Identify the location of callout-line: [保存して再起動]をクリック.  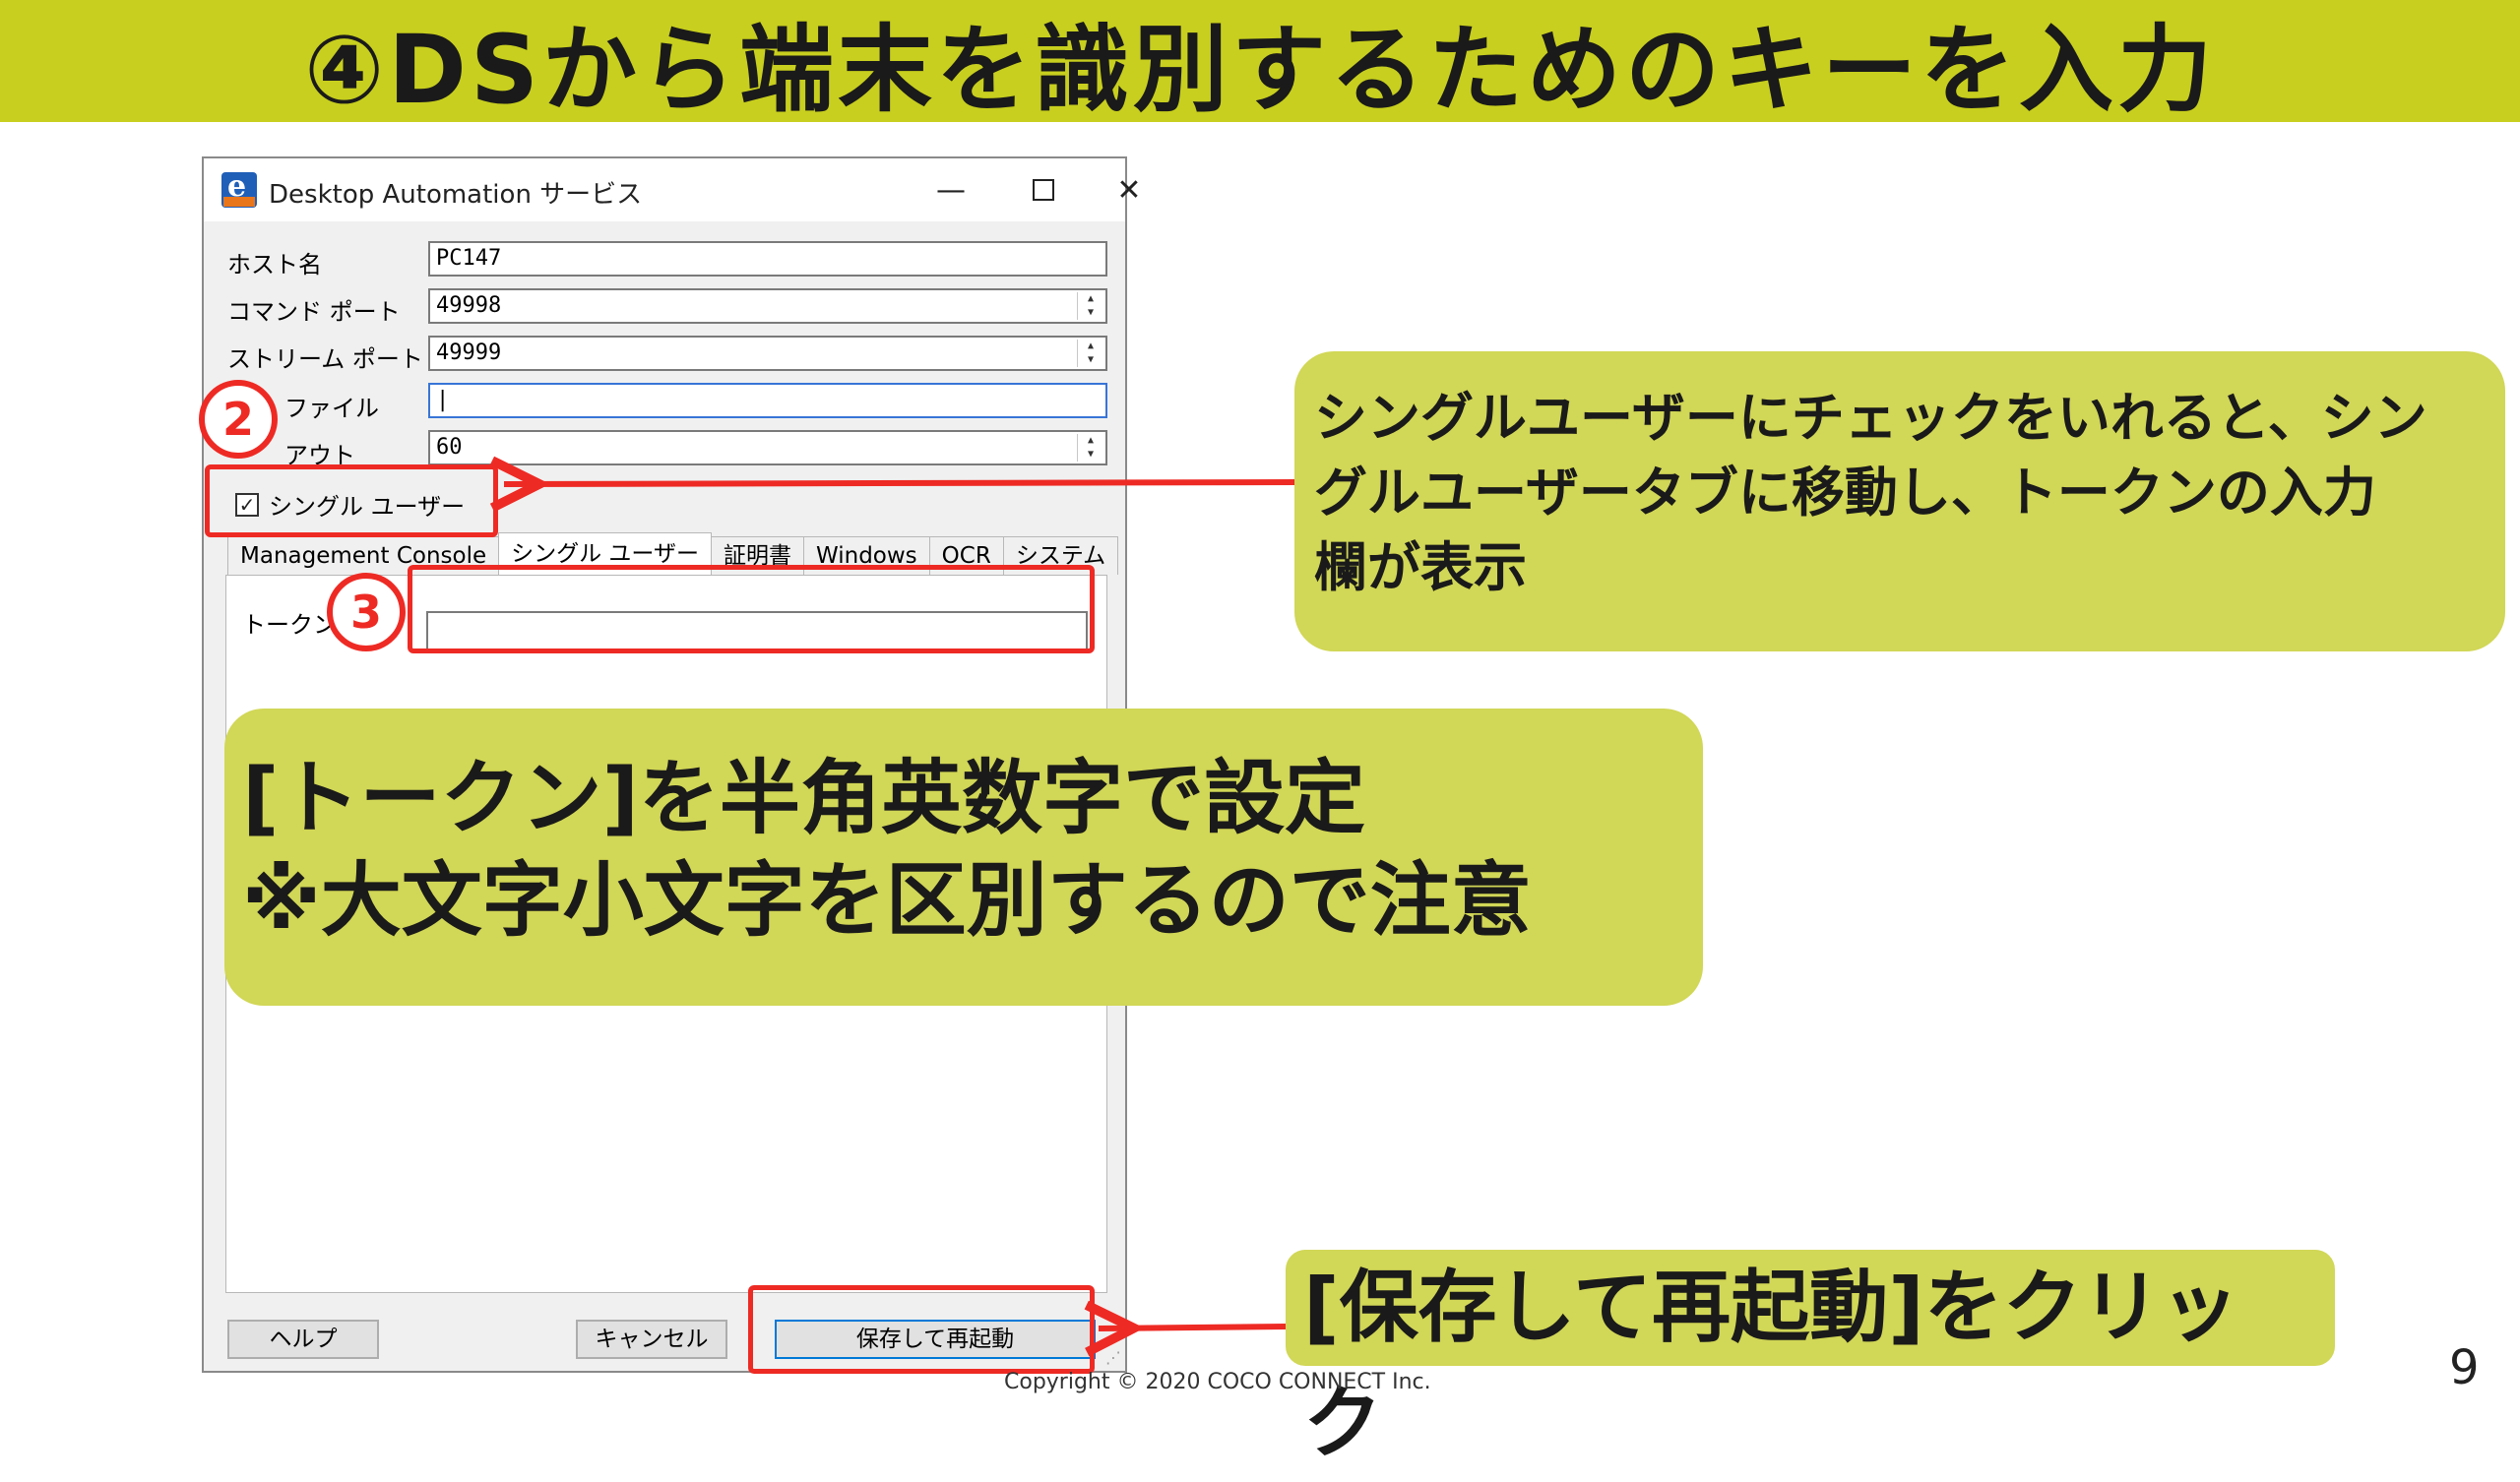
(1771, 1365).